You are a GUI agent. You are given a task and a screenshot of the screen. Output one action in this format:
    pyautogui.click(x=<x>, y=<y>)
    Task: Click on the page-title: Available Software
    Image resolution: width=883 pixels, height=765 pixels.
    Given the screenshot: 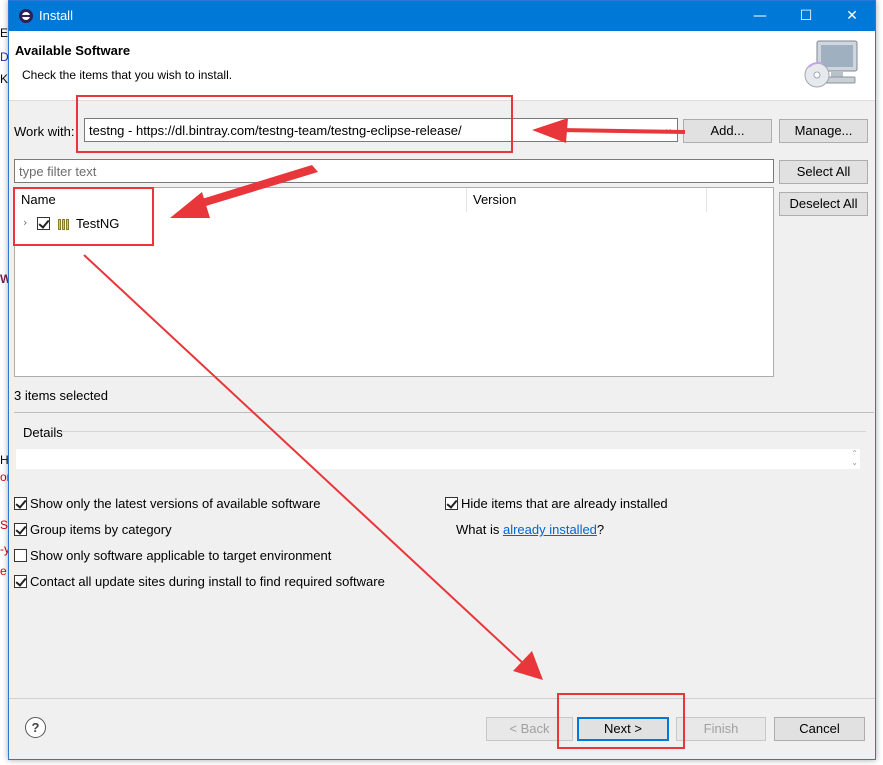 What is the action you would take?
    pyautogui.click(x=73, y=50)
    